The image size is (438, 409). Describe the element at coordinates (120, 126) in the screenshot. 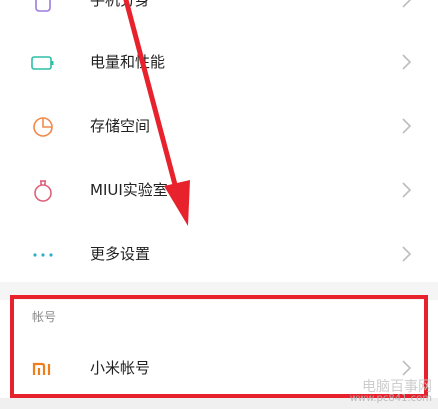

I see `settings-row-label: 存储空间` at that location.